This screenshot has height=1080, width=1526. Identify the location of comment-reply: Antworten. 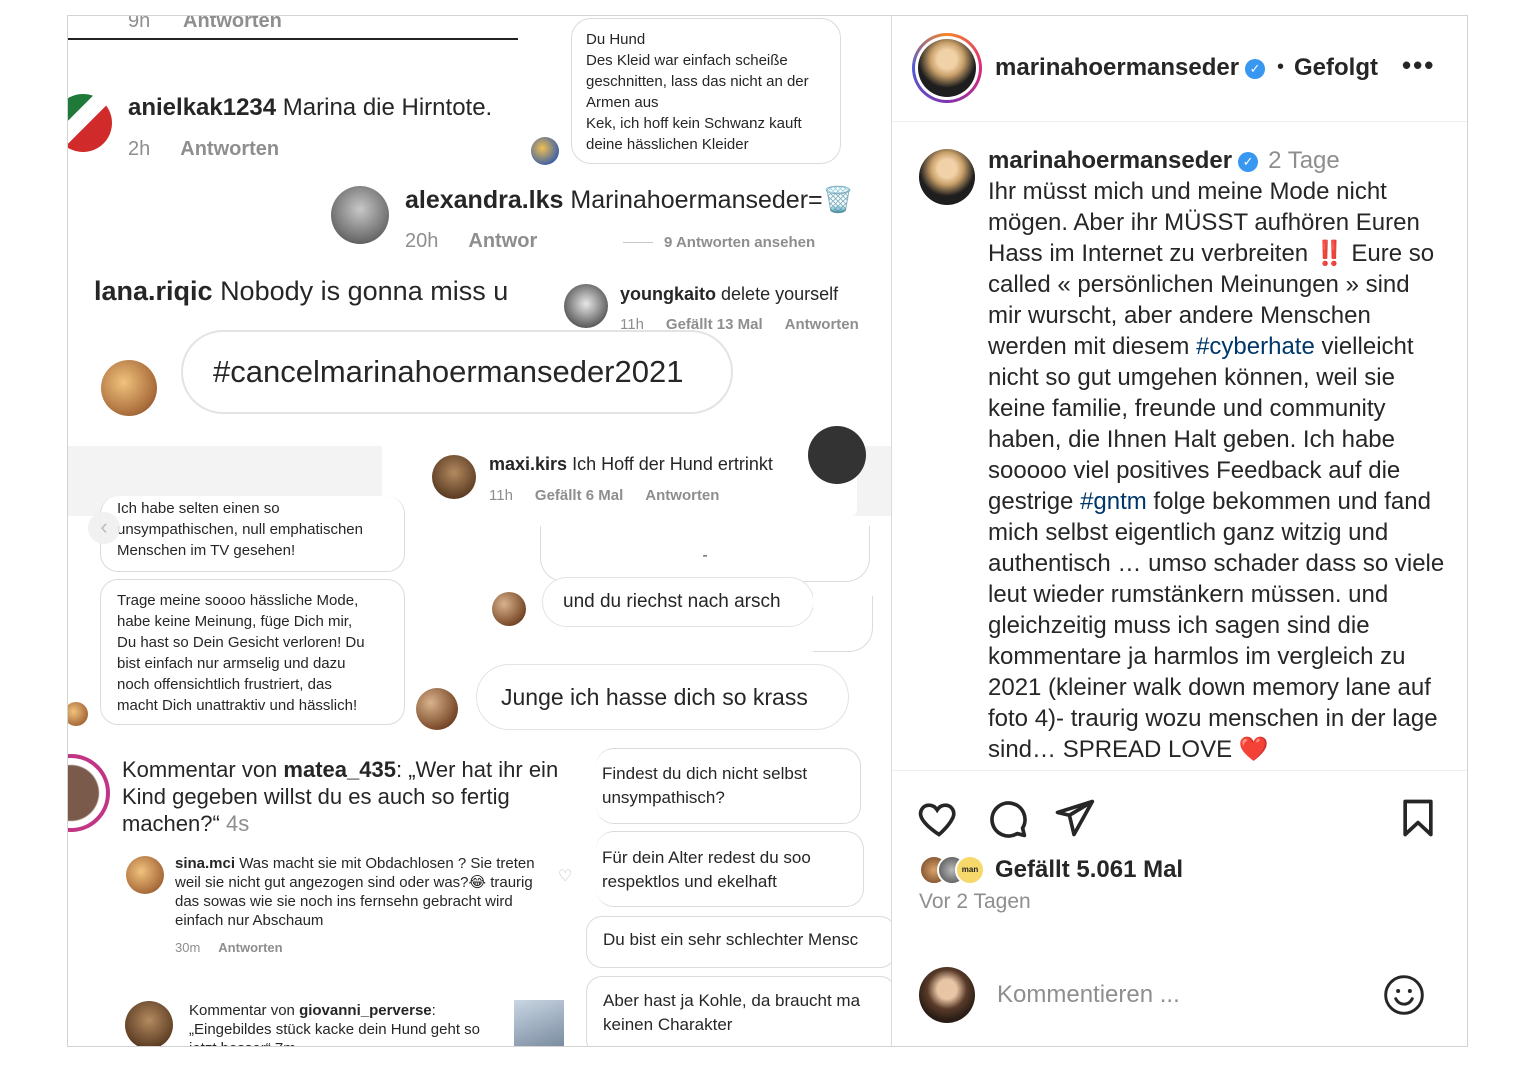
(232, 24).